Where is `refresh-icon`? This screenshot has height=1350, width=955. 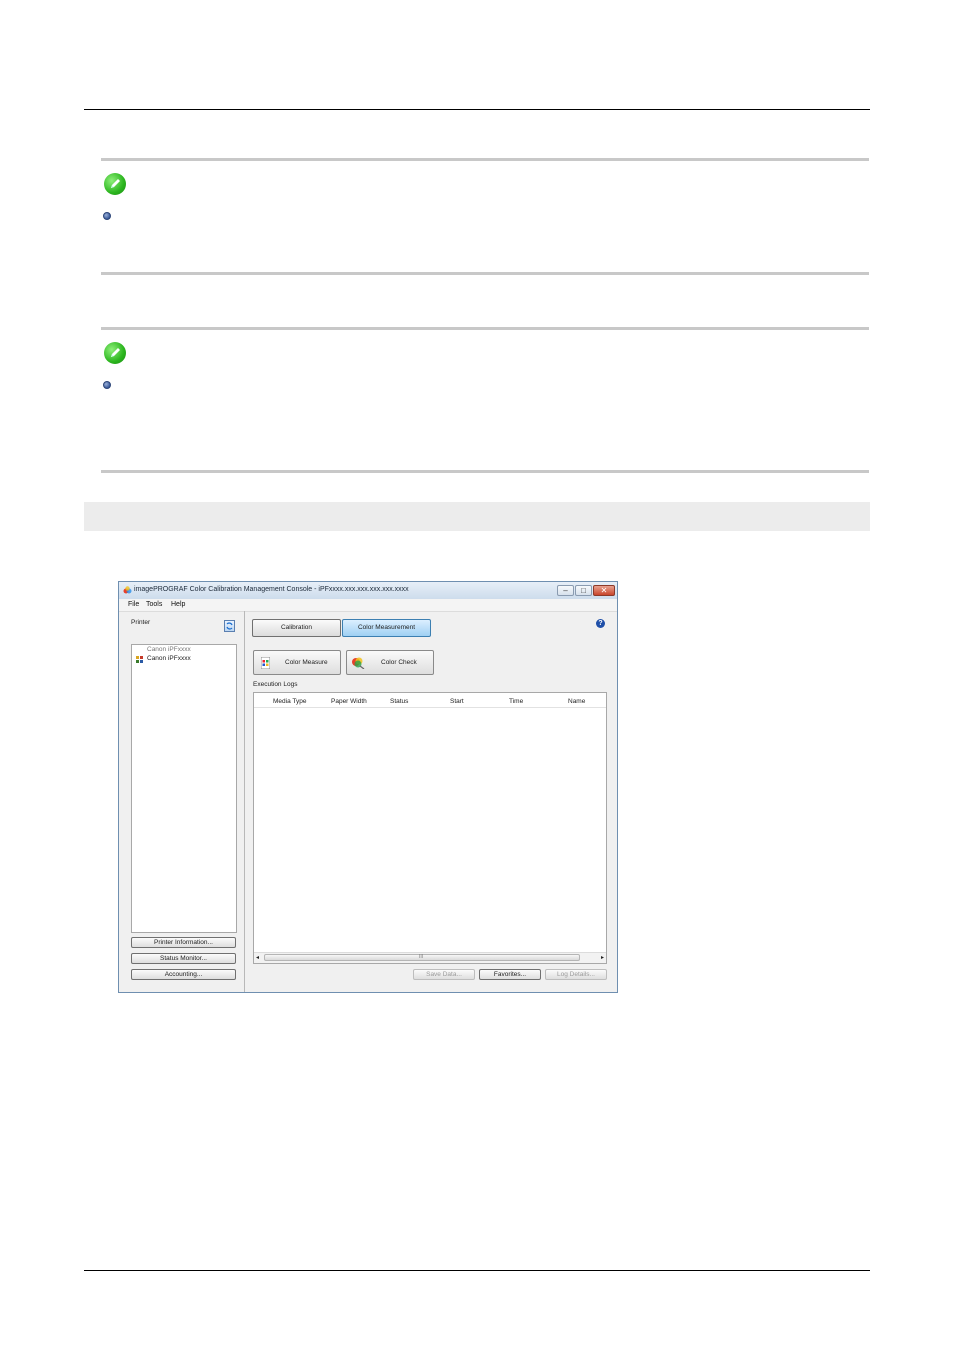 refresh-icon is located at coordinates (229, 626).